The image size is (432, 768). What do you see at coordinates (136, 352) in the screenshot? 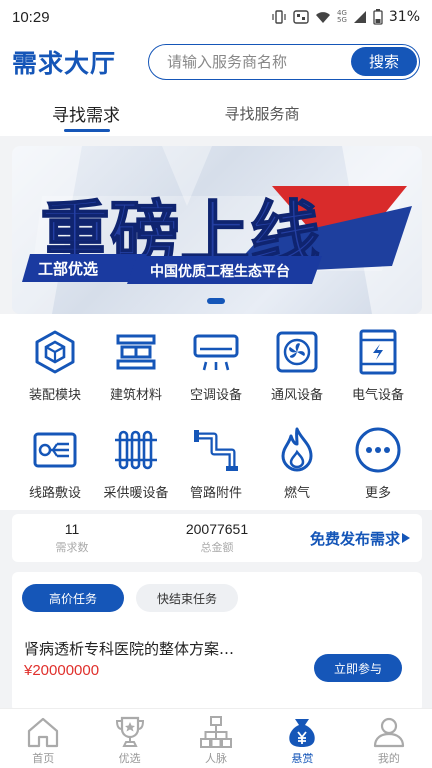
I see `building-materials-icon` at bounding box center [136, 352].